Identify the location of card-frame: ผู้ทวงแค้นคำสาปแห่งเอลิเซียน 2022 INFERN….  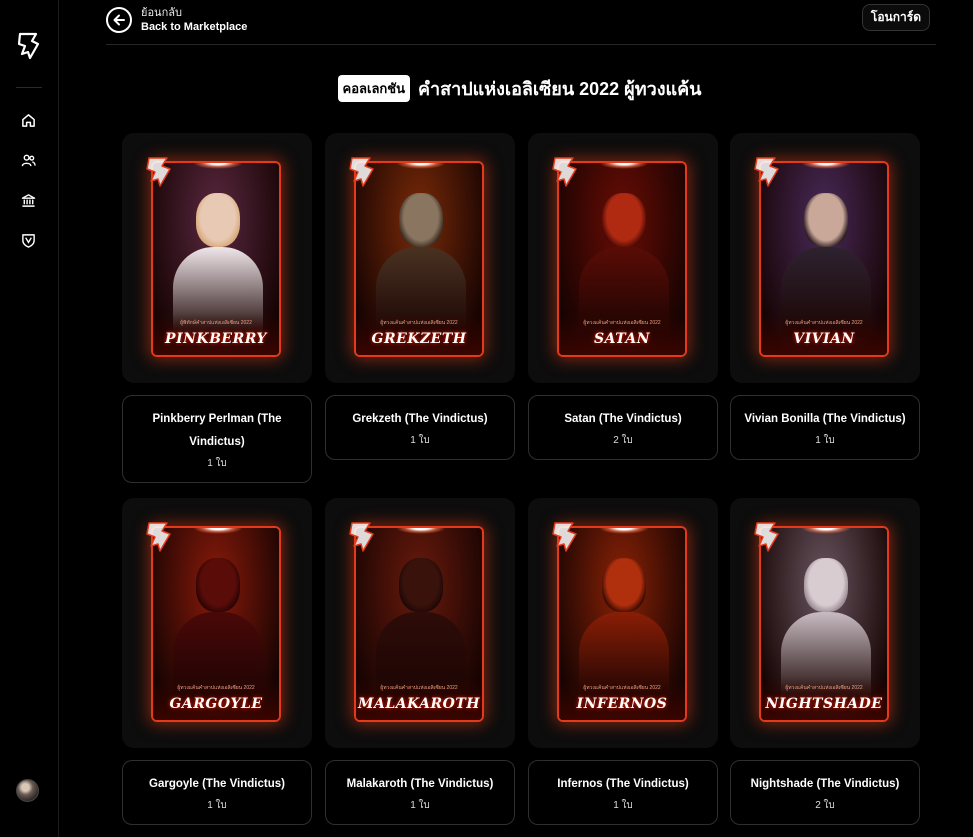
(622, 624).